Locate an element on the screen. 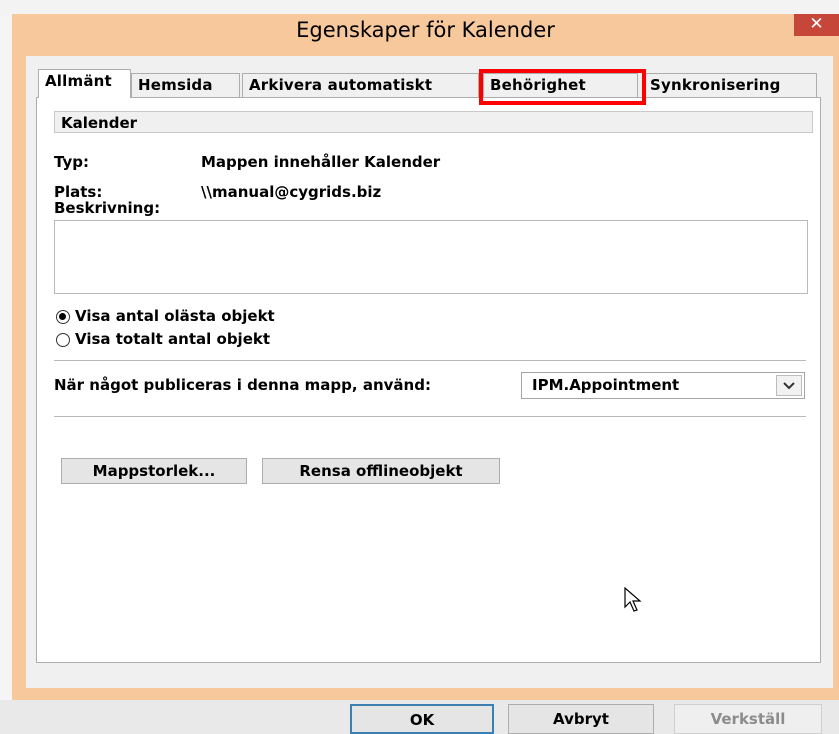 This screenshot has width=839, height=734. ok-button: OK is located at coordinates (422, 719).